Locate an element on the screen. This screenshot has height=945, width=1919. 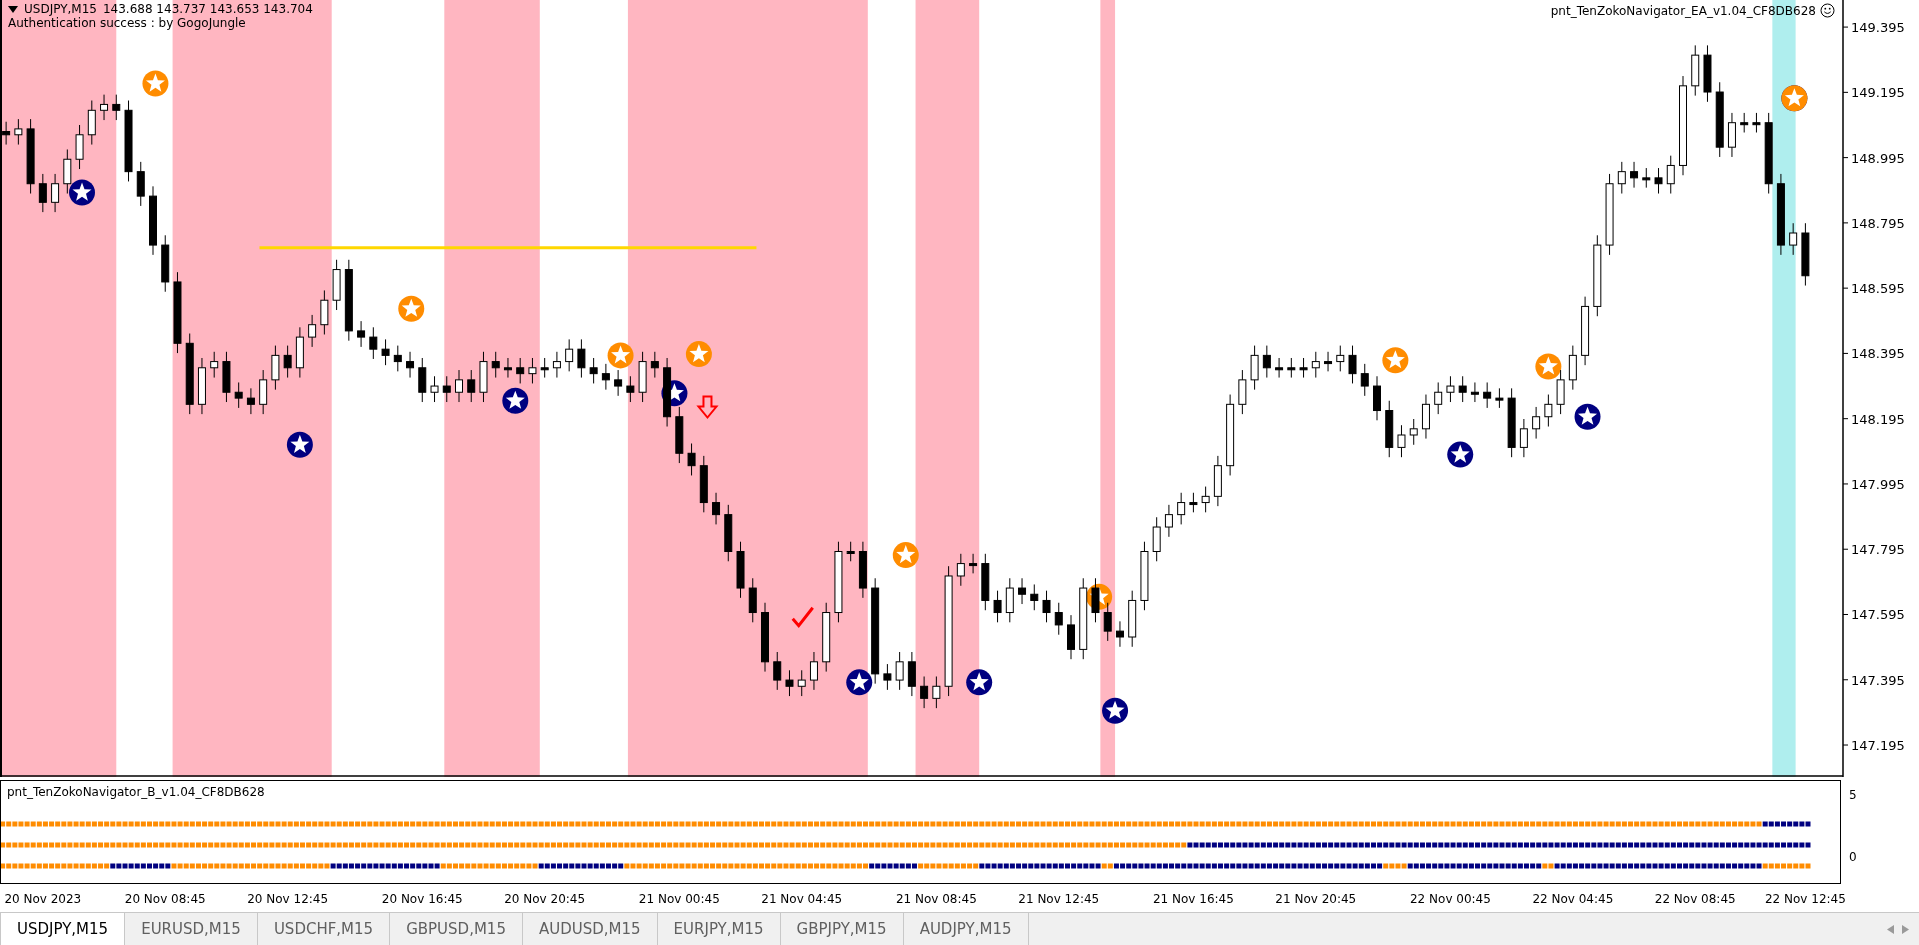
dropdown-icon is located at coordinates (13, 9).